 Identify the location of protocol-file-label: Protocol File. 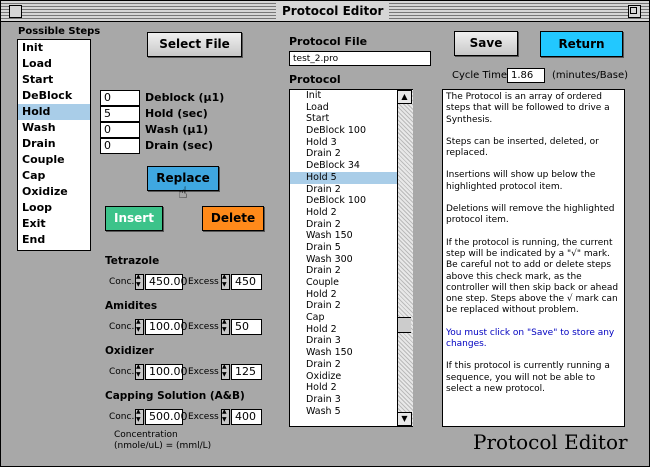
(328, 41).